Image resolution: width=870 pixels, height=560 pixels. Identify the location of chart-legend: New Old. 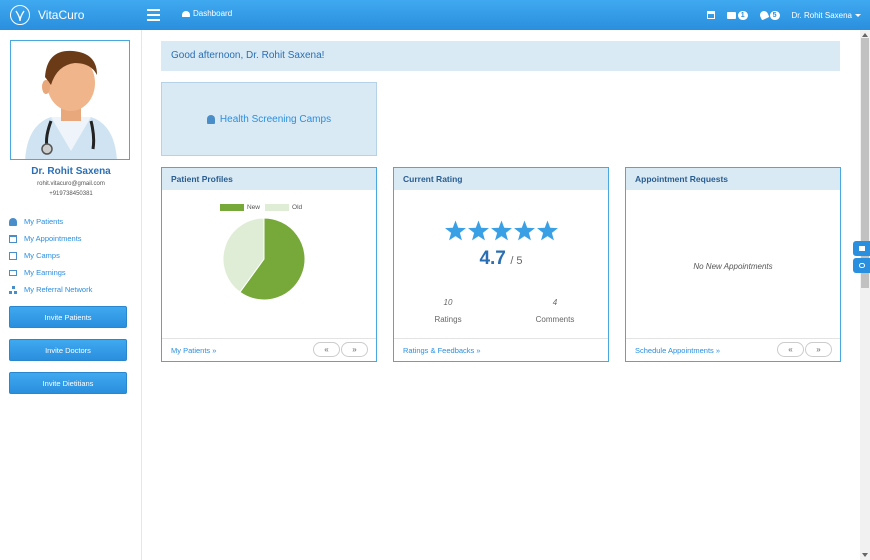
(263, 207).